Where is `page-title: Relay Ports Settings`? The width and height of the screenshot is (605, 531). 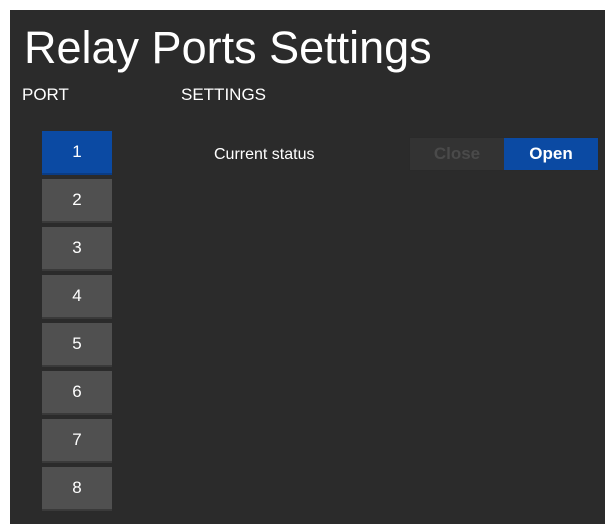 page-title: Relay Ports Settings is located at coordinates (228, 47).